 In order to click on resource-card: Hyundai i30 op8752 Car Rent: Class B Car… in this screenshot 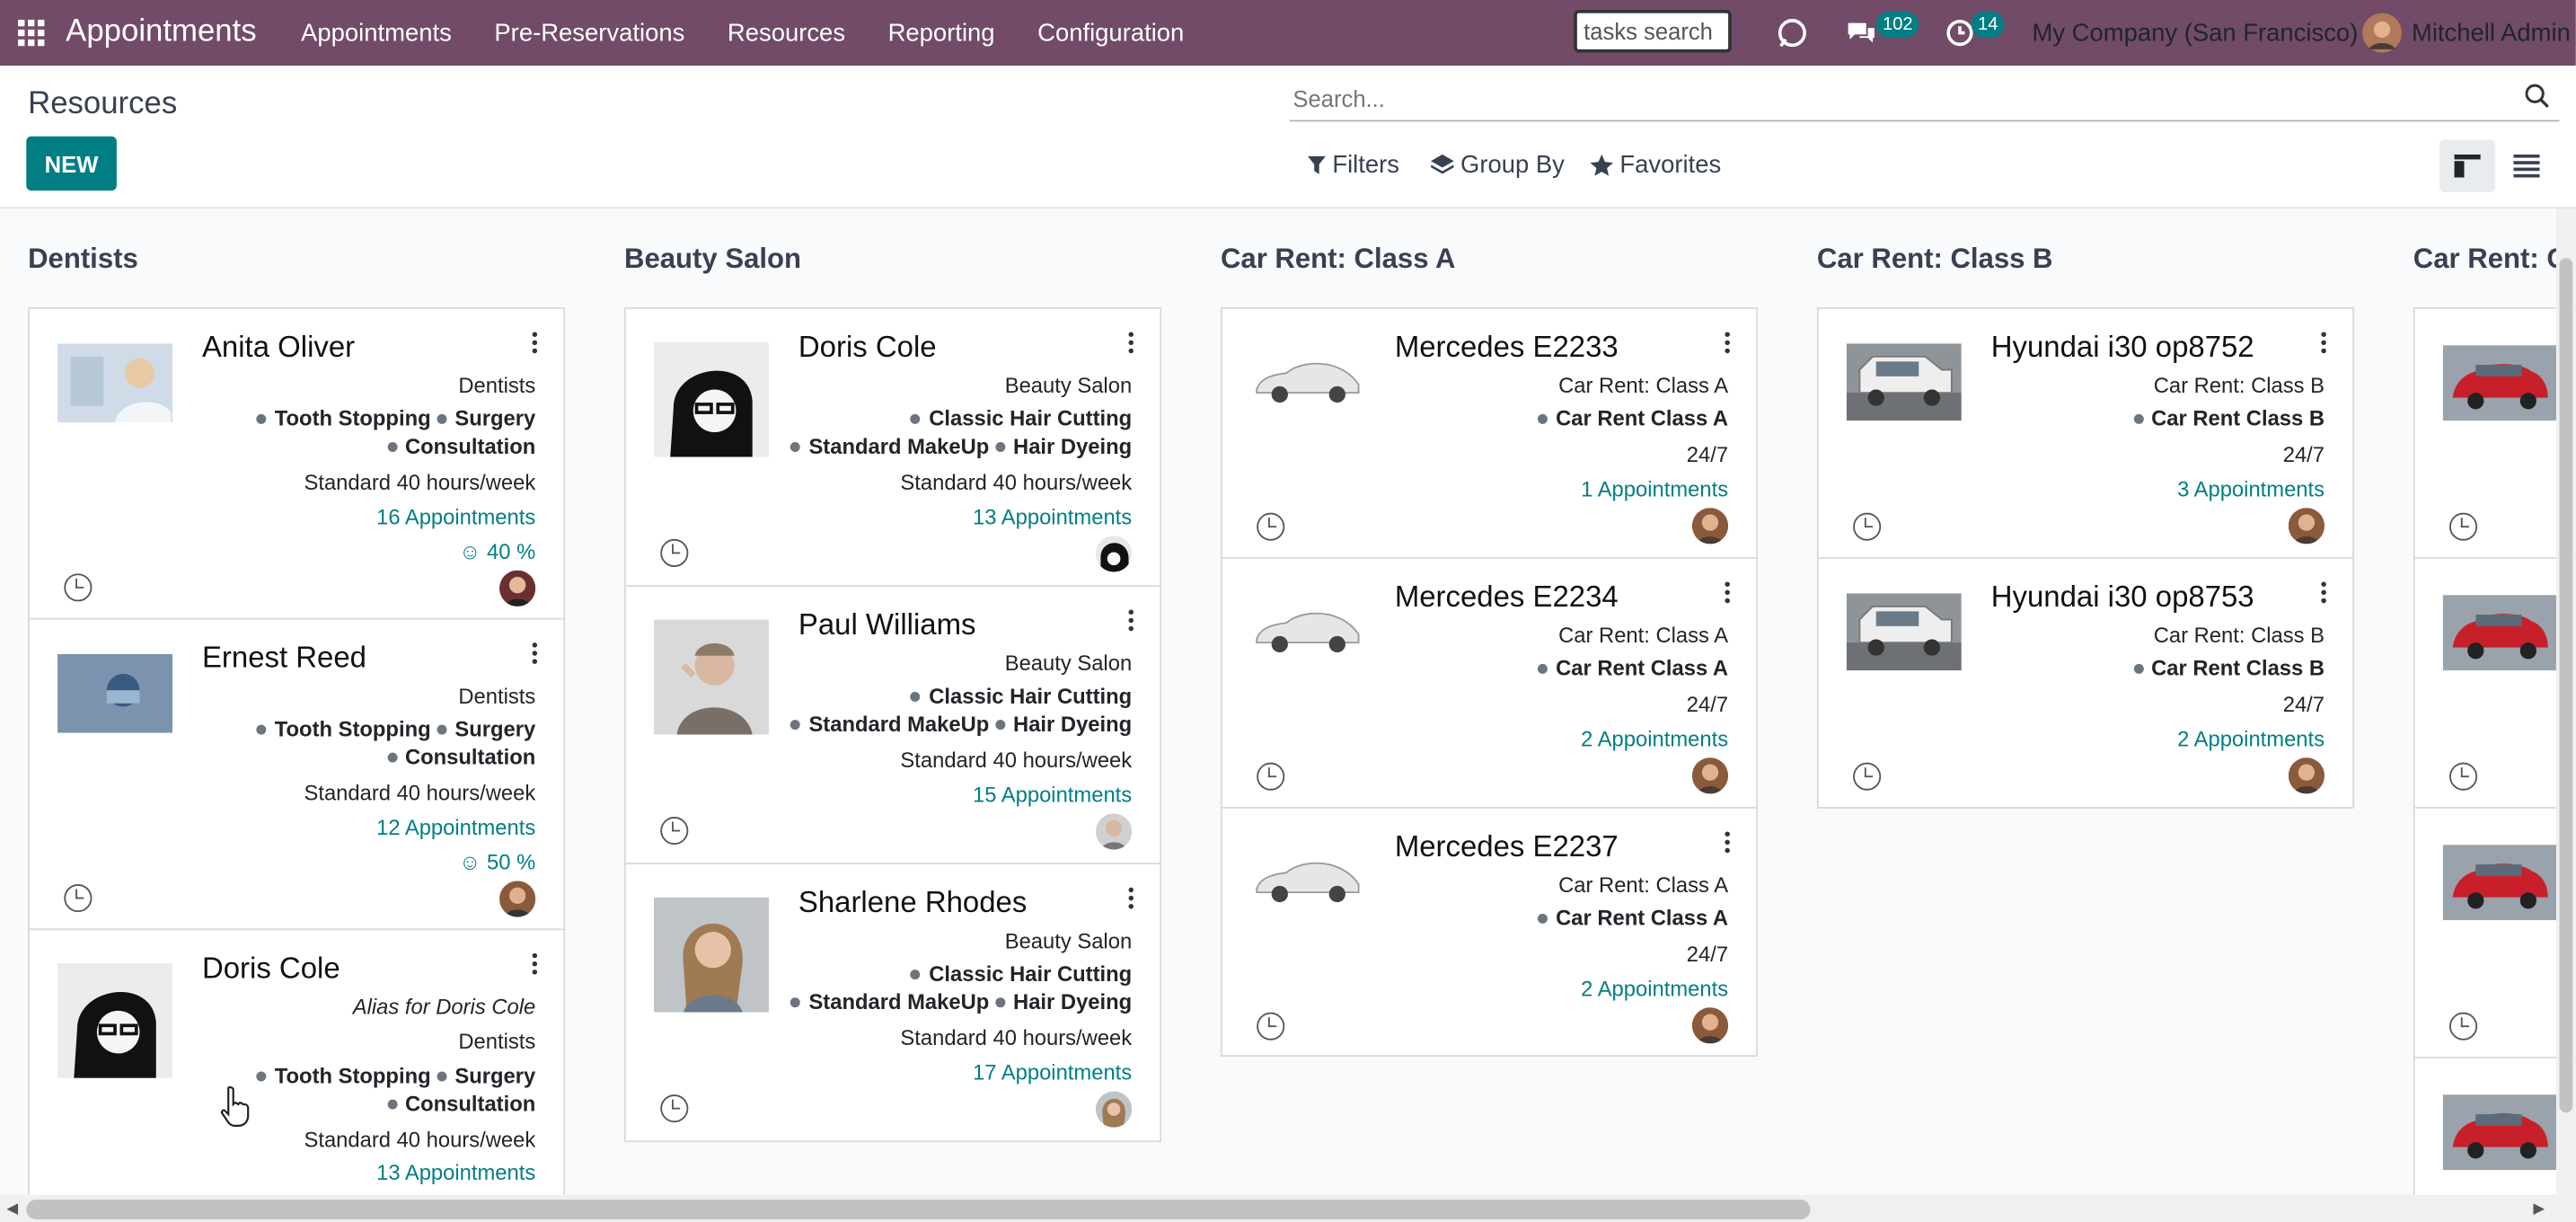, I will do `click(2085, 433)`.